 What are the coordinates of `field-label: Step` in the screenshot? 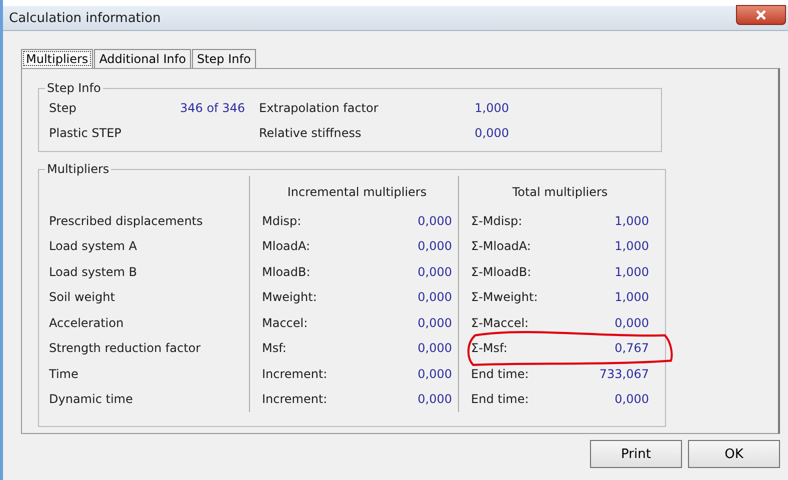 It's located at (63, 107).